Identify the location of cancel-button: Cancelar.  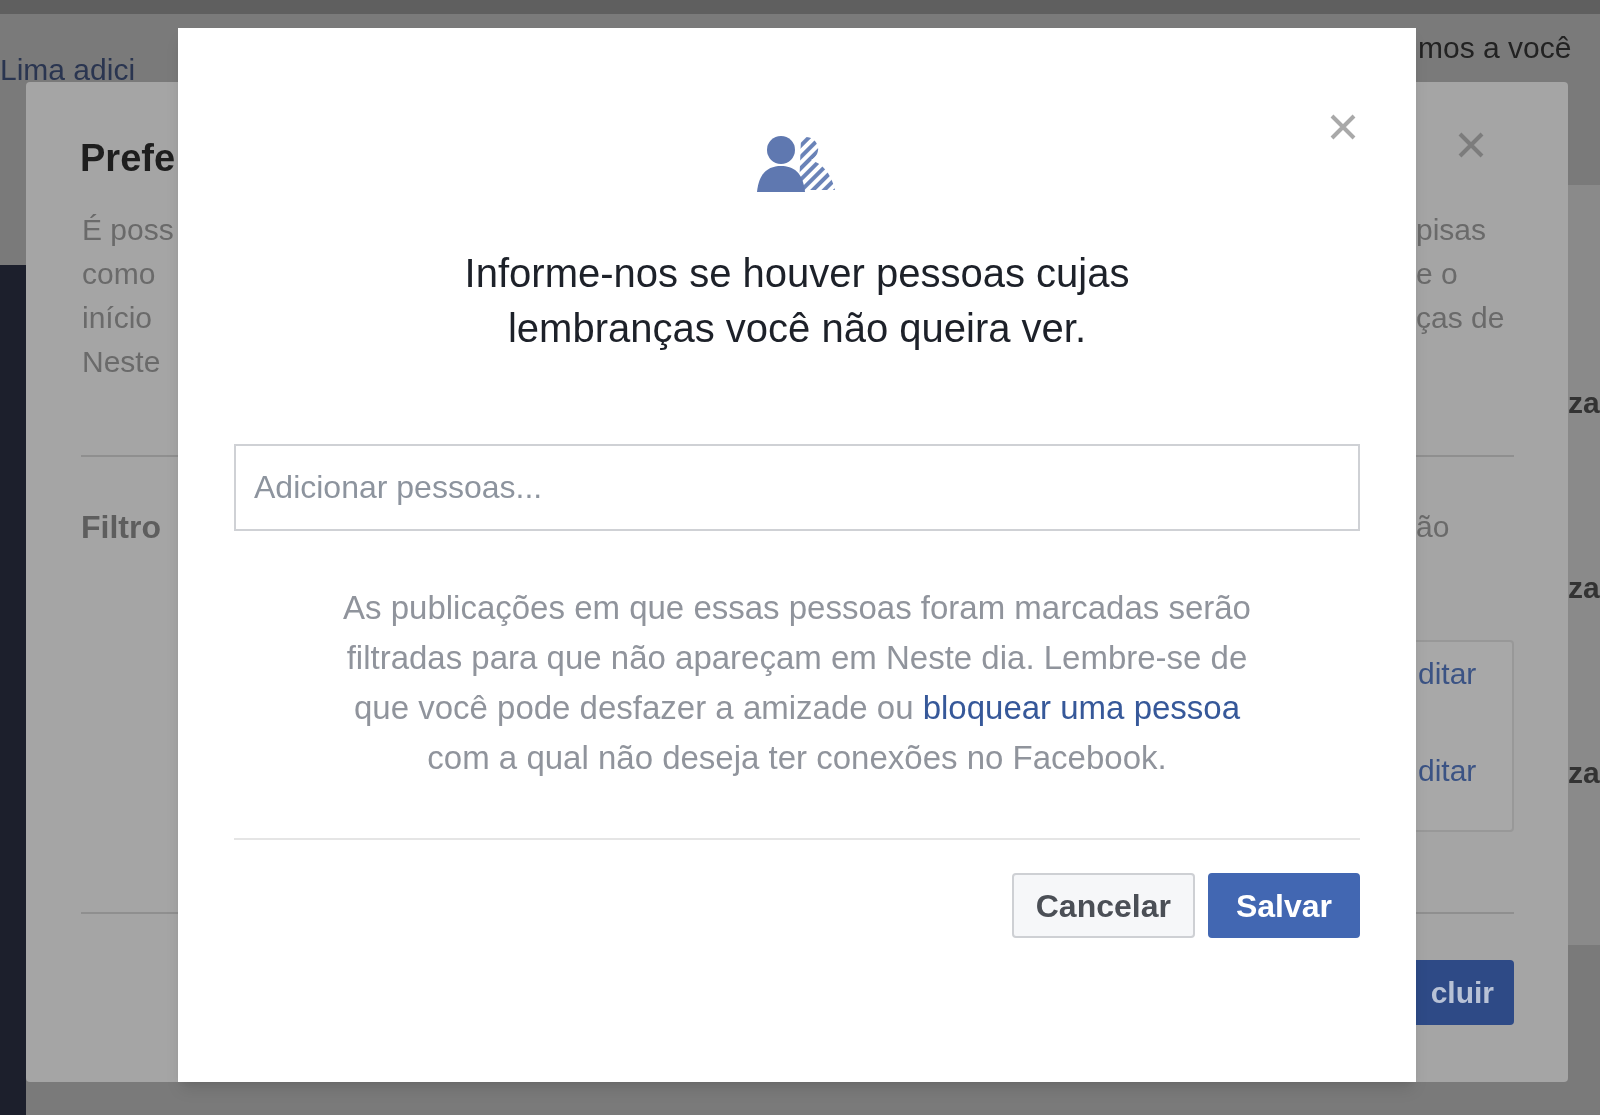
(1103, 905).